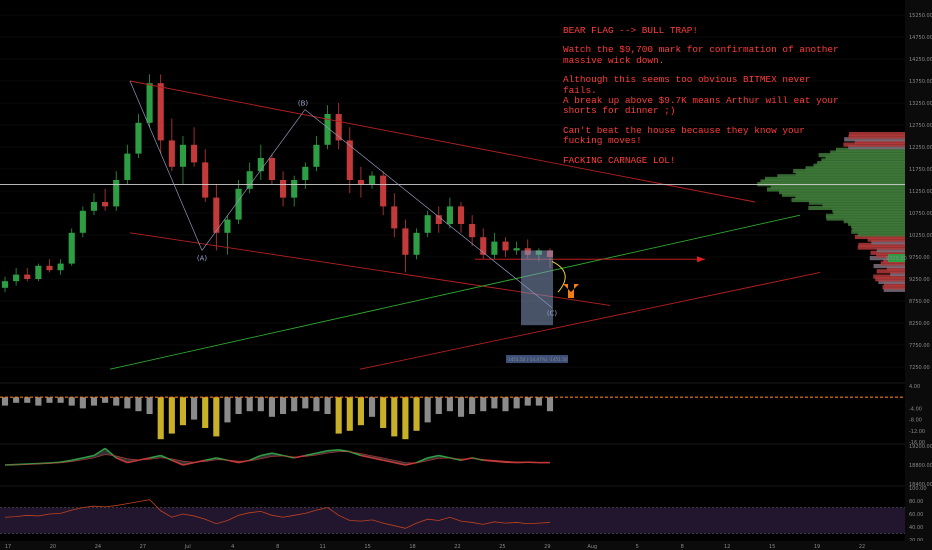 This screenshot has height=550, width=932. I want to click on oscillator-fast-line, so click(333, 450).